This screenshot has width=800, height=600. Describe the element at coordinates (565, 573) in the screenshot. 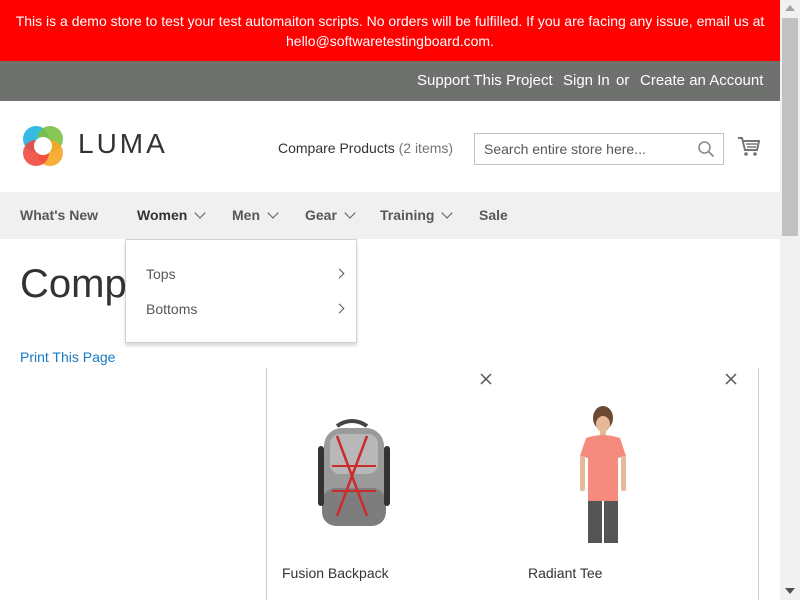

I see `product-name-link: Radiant Tee` at that location.